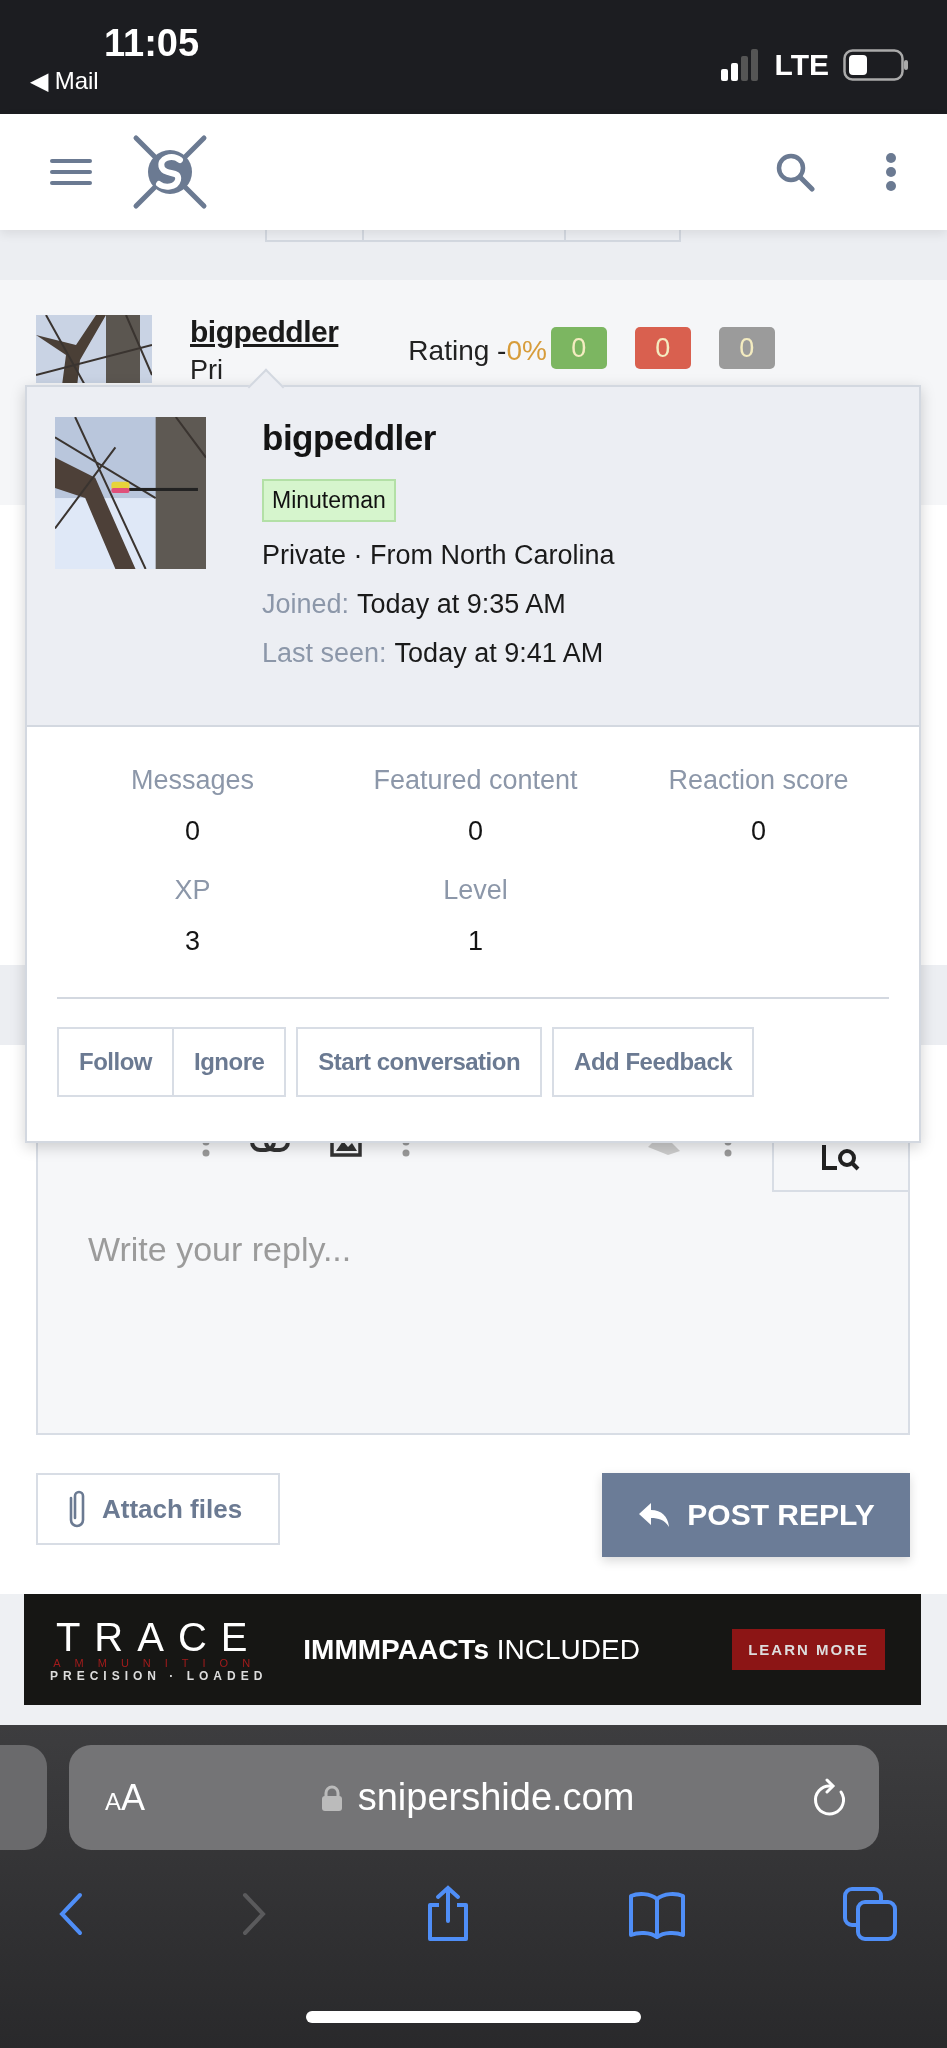 The width and height of the screenshot is (947, 2048). Describe the element at coordinates (870, 1914) in the screenshot. I see `tabs-icon` at that location.